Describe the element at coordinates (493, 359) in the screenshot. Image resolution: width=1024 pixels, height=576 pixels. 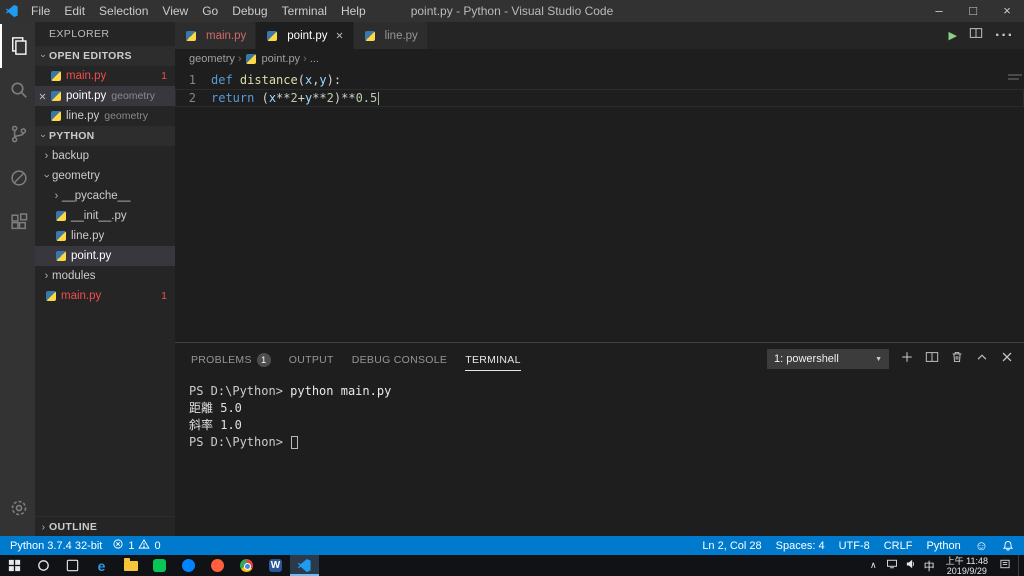
I see `panel-tab-terminal: TERMINAL` at that location.